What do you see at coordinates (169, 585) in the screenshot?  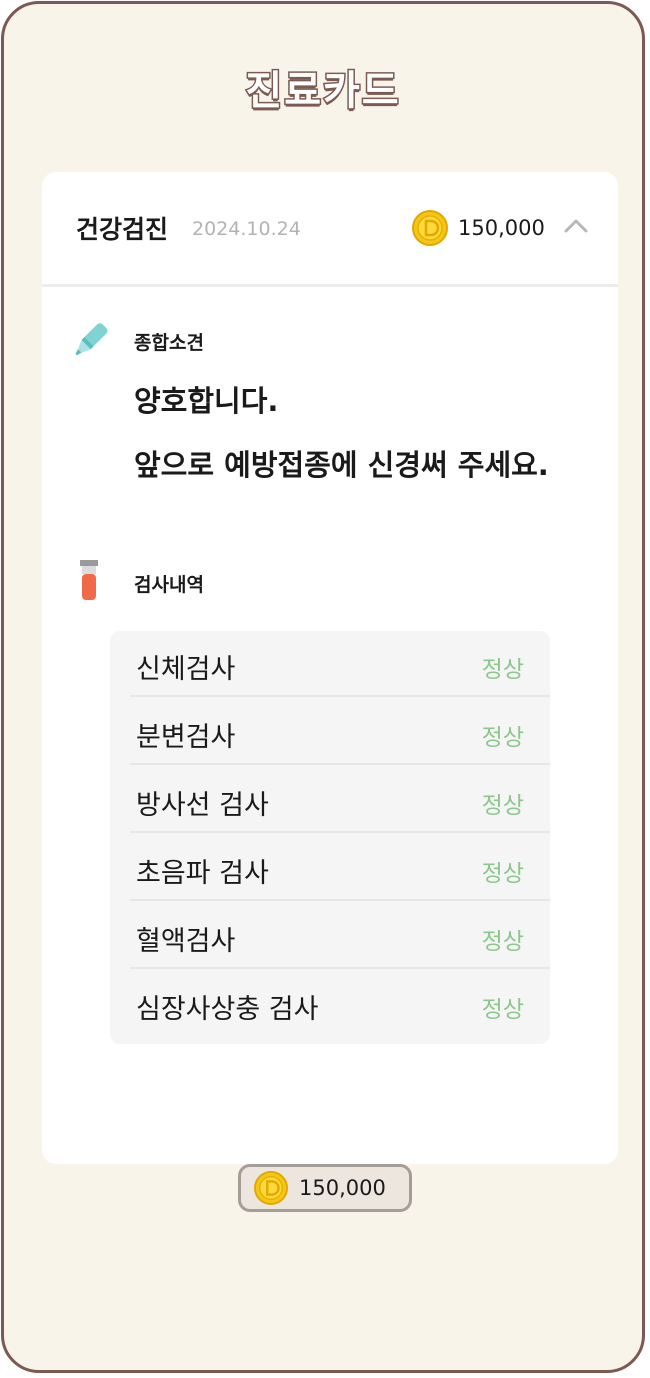 I see `exams-label: 검사내역` at bounding box center [169, 585].